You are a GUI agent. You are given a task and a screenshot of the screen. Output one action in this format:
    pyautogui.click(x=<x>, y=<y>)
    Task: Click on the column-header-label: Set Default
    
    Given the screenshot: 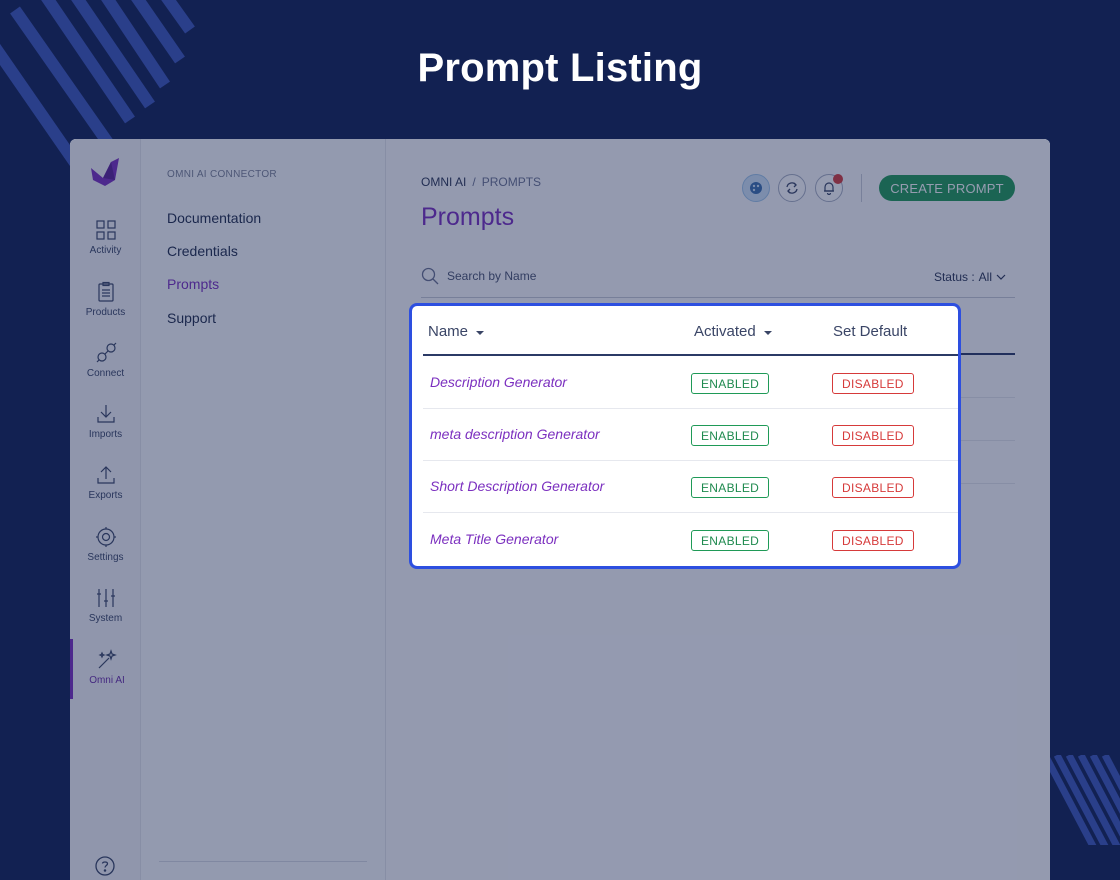 What is the action you would take?
    pyautogui.click(x=870, y=331)
    